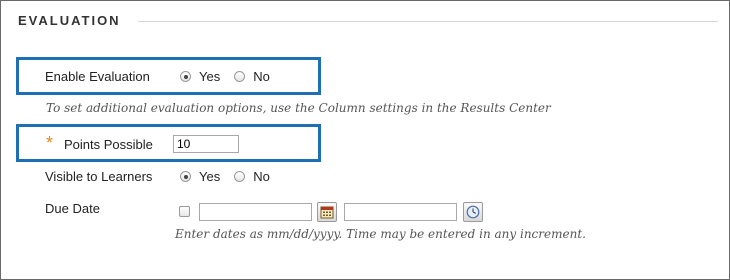 The image size is (730, 280). Describe the element at coordinates (261, 76) in the screenshot. I see `enable-evaluation-no-label: No` at that location.